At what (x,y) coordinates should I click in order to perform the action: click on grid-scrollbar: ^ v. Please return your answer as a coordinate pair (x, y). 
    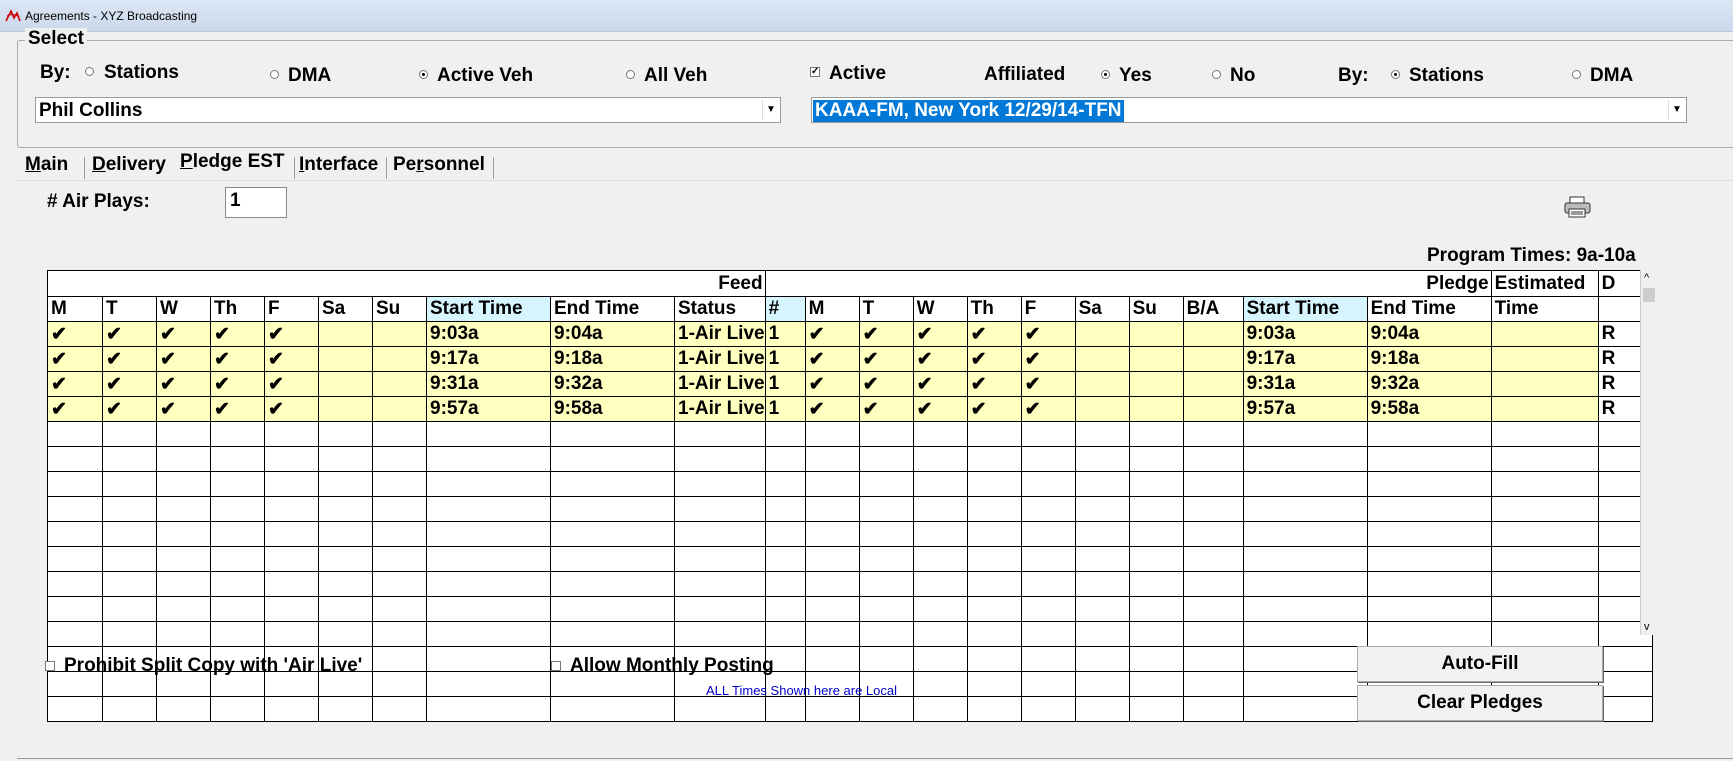
    Looking at the image, I should click on (1648, 452).